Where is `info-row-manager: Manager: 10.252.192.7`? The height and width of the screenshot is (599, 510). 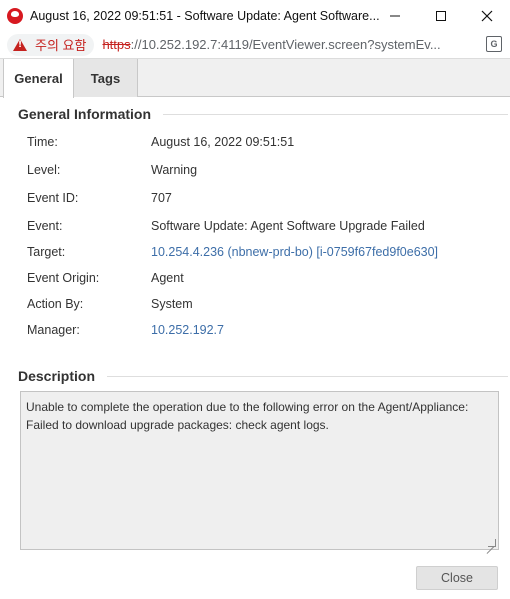 info-row-manager: Manager: 10.252.192.7 is located at coordinates (262, 330).